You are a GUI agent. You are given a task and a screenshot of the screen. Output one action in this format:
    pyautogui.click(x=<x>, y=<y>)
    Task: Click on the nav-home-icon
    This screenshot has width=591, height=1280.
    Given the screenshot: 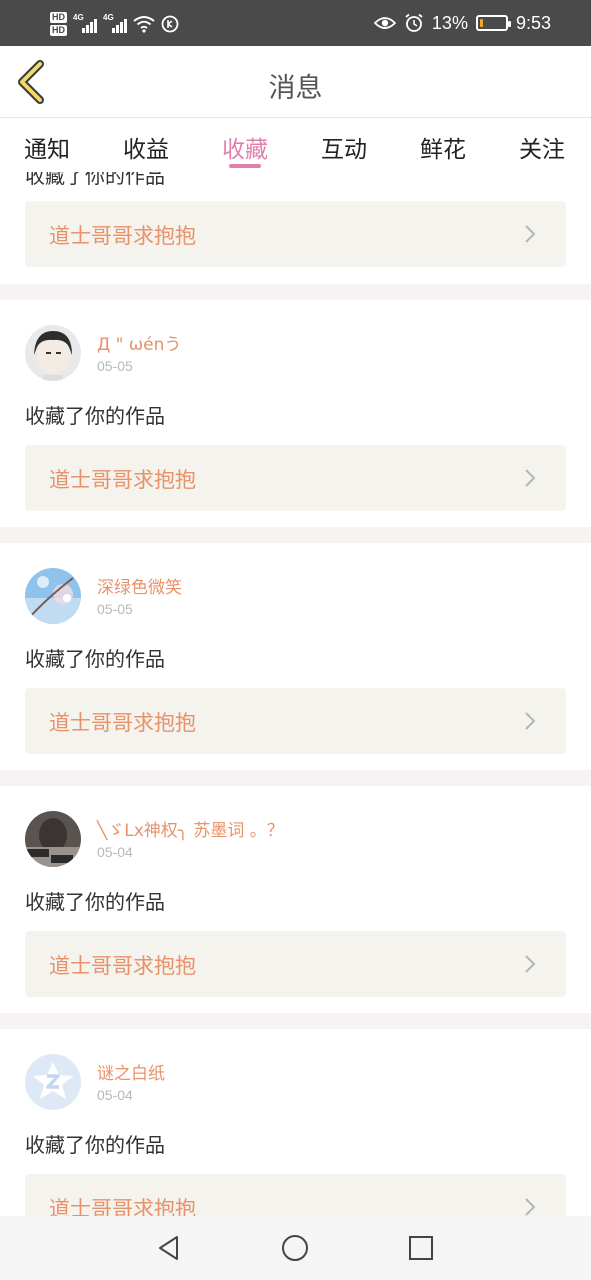 What is the action you would take?
    pyautogui.click(x=295, y=1248)
    